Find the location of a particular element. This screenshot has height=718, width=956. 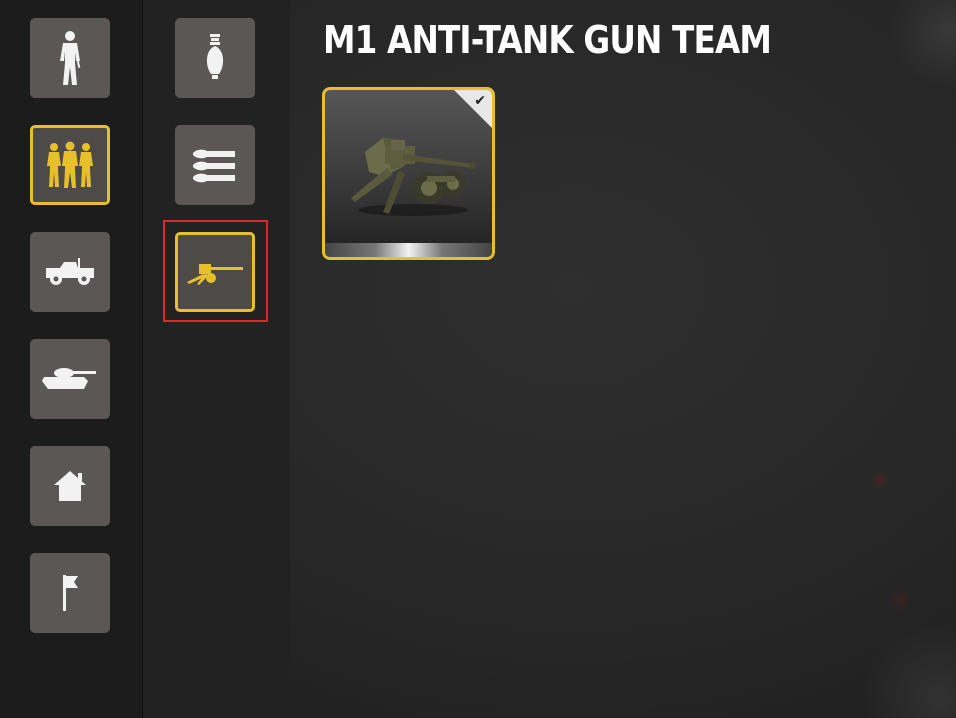

ammunition-icon is located at coordinates (215, 165).